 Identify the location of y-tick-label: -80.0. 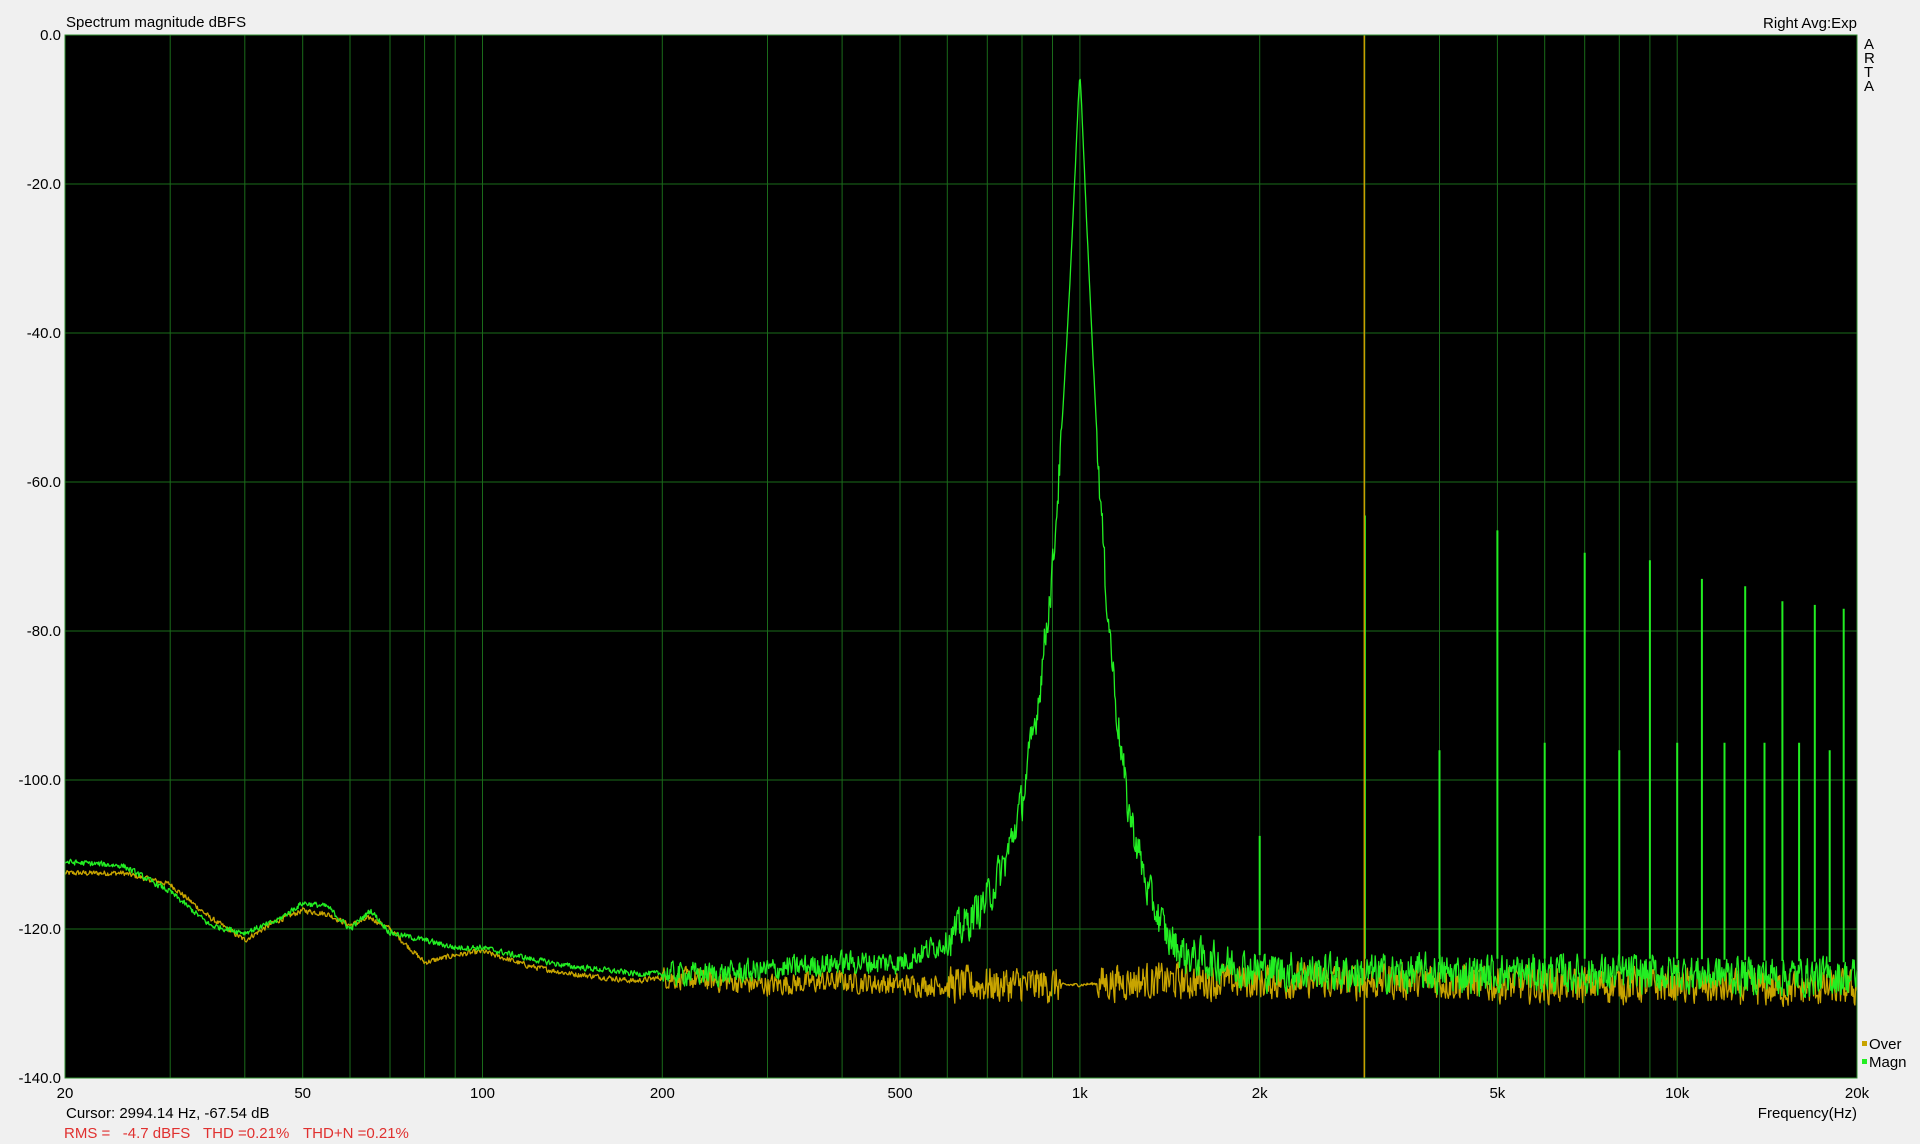
(44, 631).